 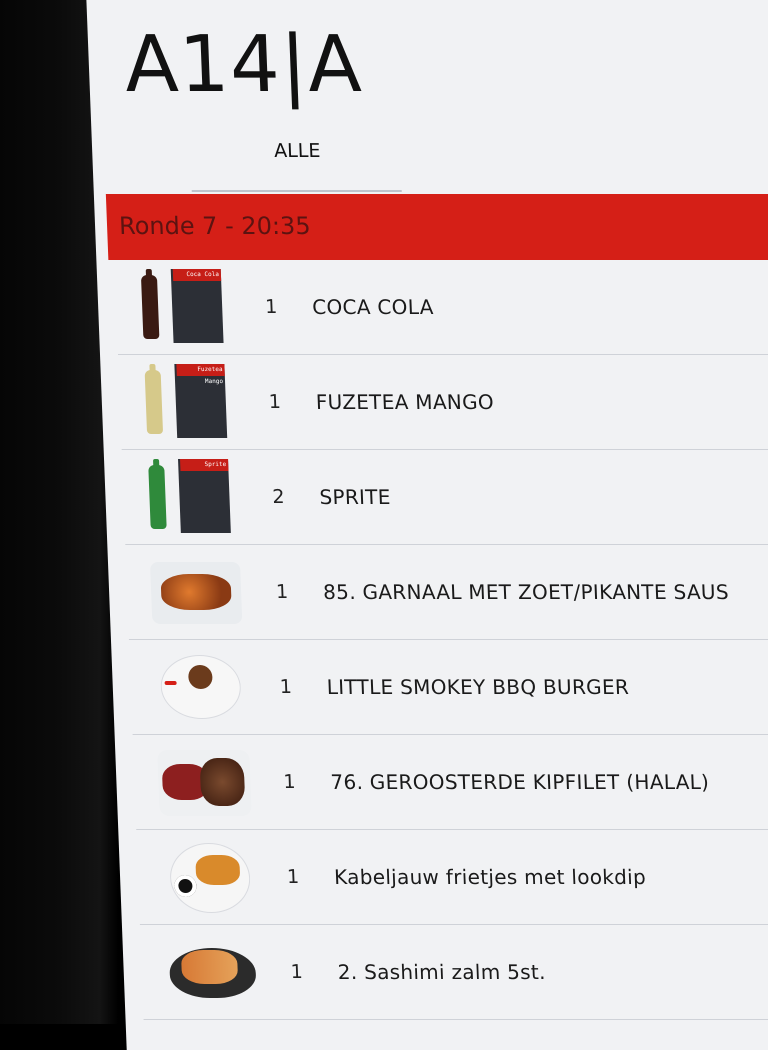 I want to click on table-number-title: A14|A, so click(x=243, y=65).